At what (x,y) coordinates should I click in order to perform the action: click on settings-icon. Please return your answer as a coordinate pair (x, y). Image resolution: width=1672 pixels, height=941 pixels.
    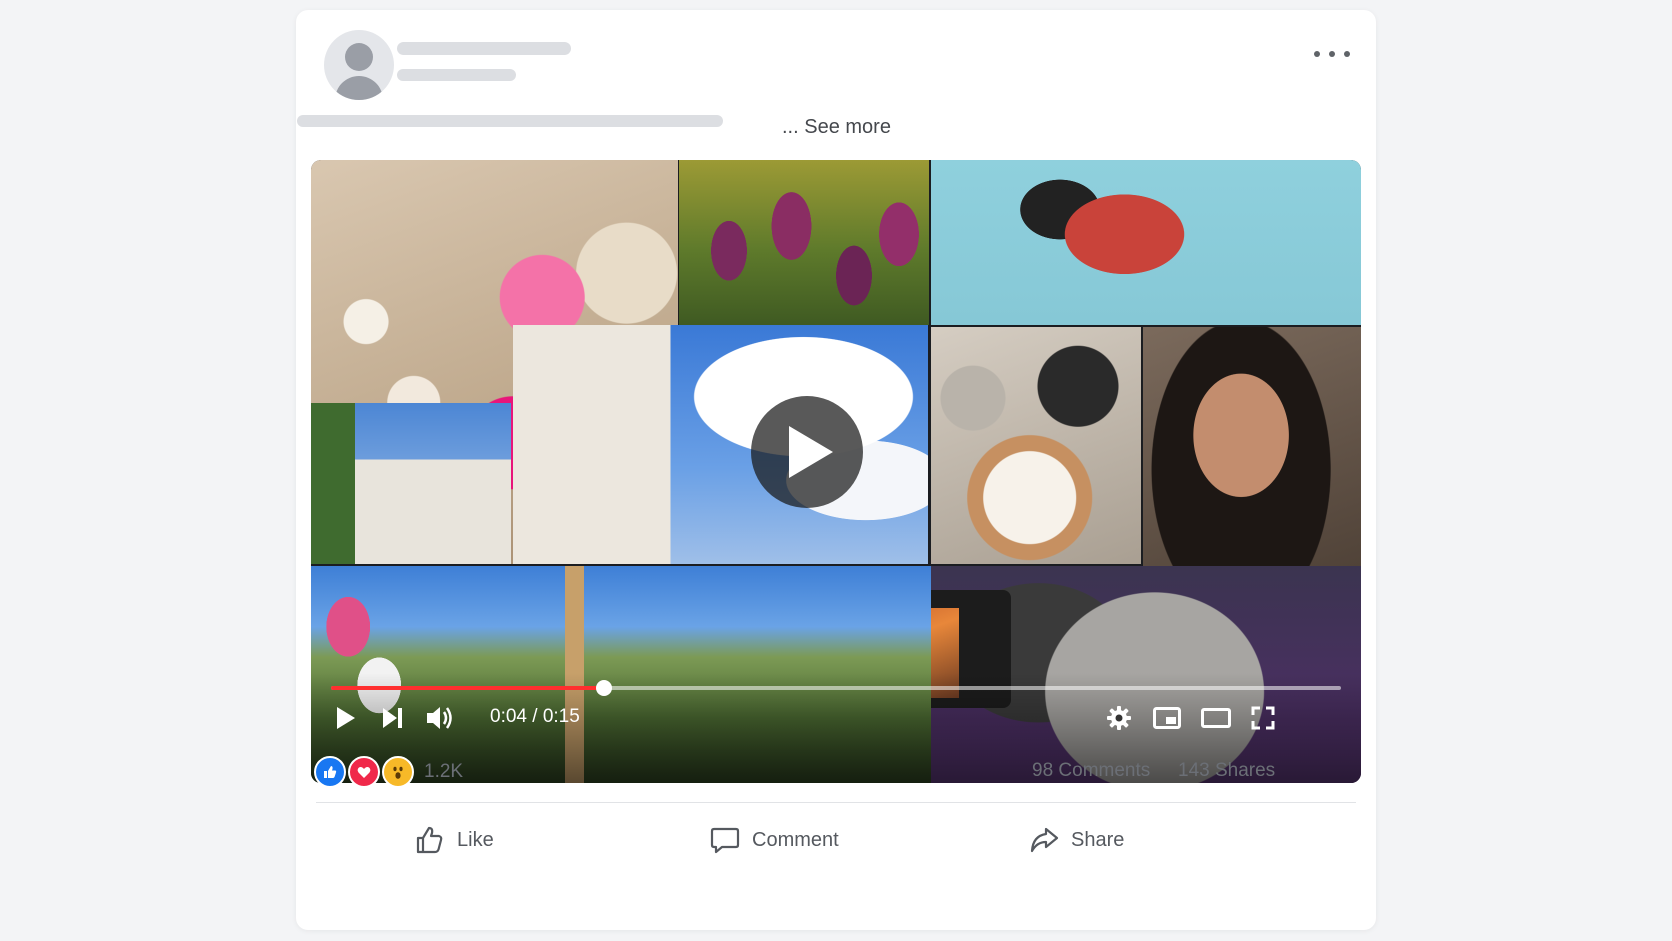
    Looking at the image, I should click on (1119, 718).